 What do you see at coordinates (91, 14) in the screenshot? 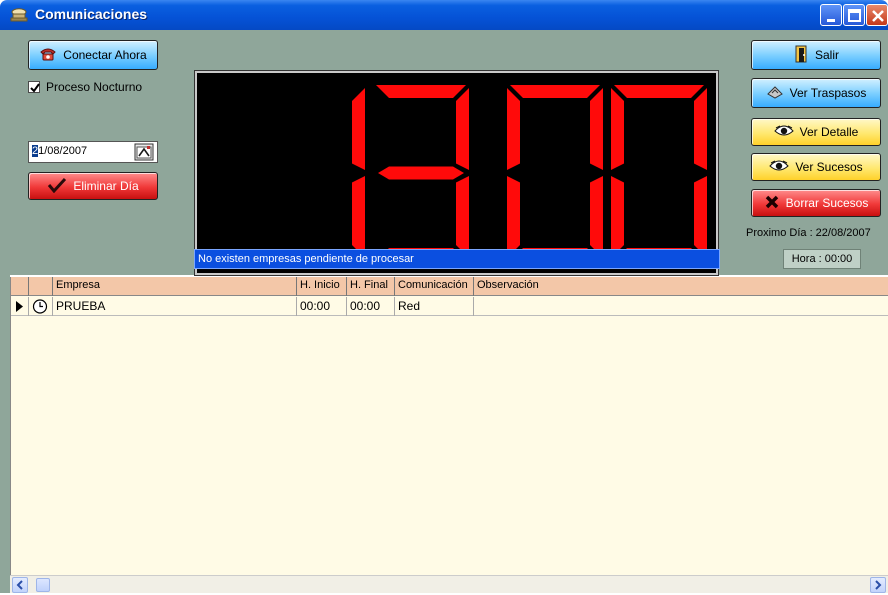
I see `window-title: Comunicaciones` at bounding box center [91, 14].